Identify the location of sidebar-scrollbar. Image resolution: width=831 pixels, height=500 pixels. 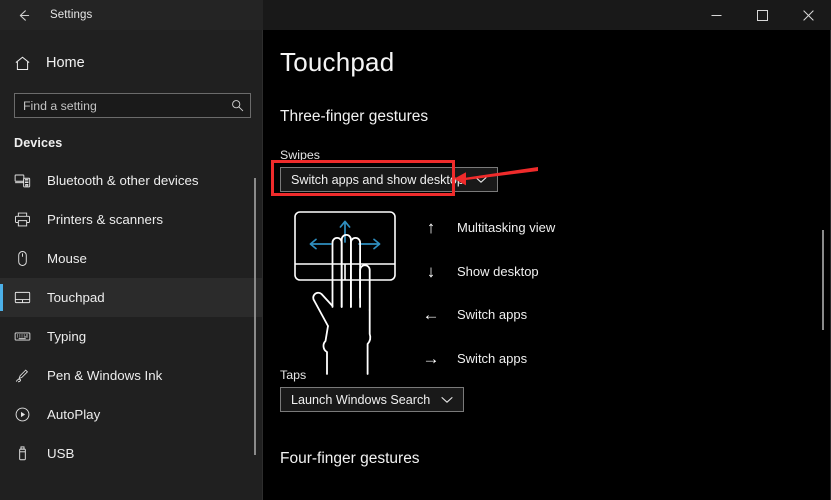
(255, 265).